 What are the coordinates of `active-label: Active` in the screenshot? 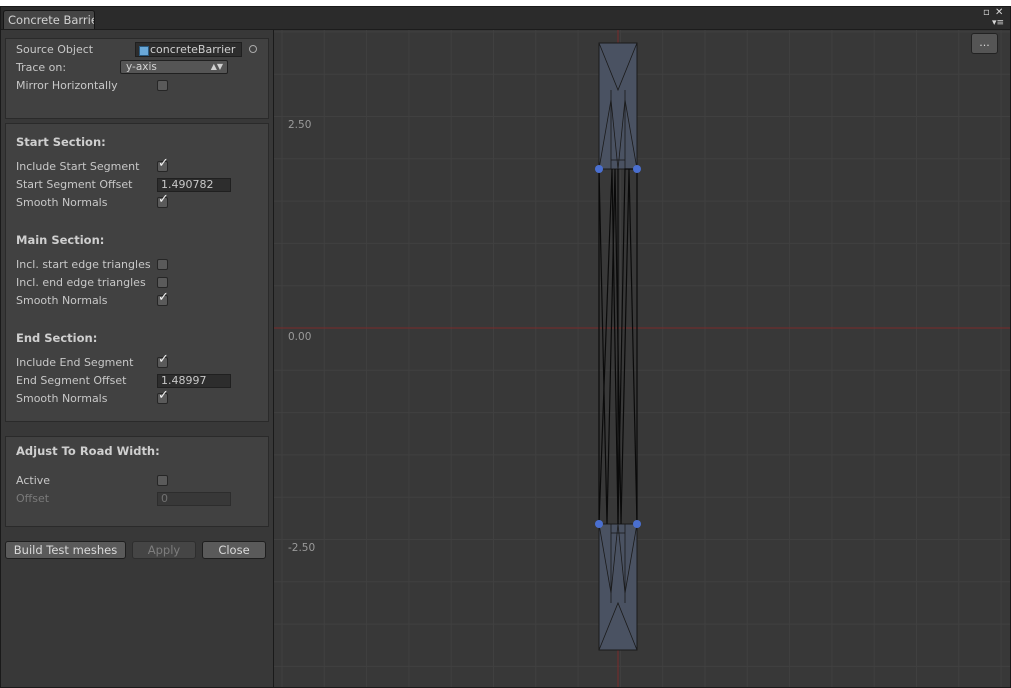 It's located at (33, 480).